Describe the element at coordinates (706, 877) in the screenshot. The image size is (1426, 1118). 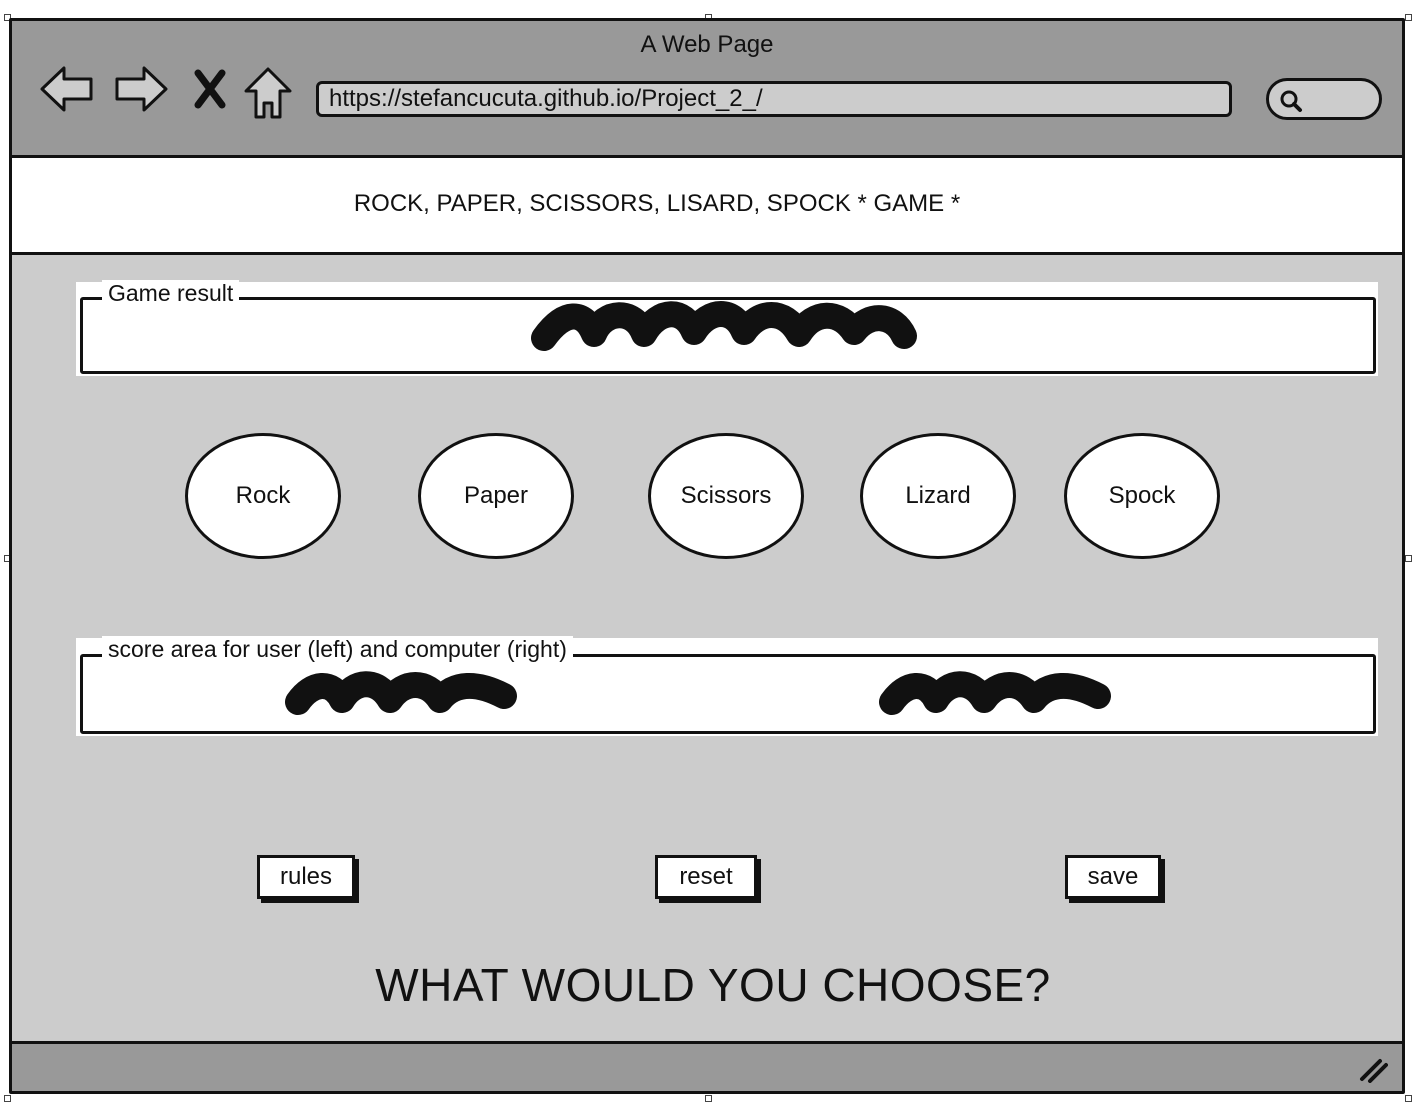
I see `reset-button: reset` at that location.